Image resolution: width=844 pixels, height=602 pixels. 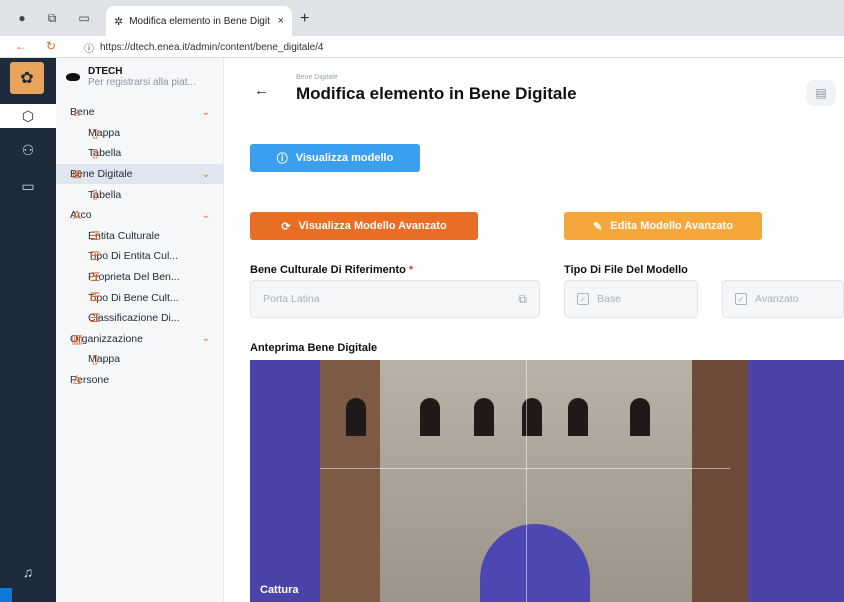 What do you see at coordinates (52, 18) in the screenshot?
I see `tab-groups-icon: ⧉` at bounding box center [52, 18].